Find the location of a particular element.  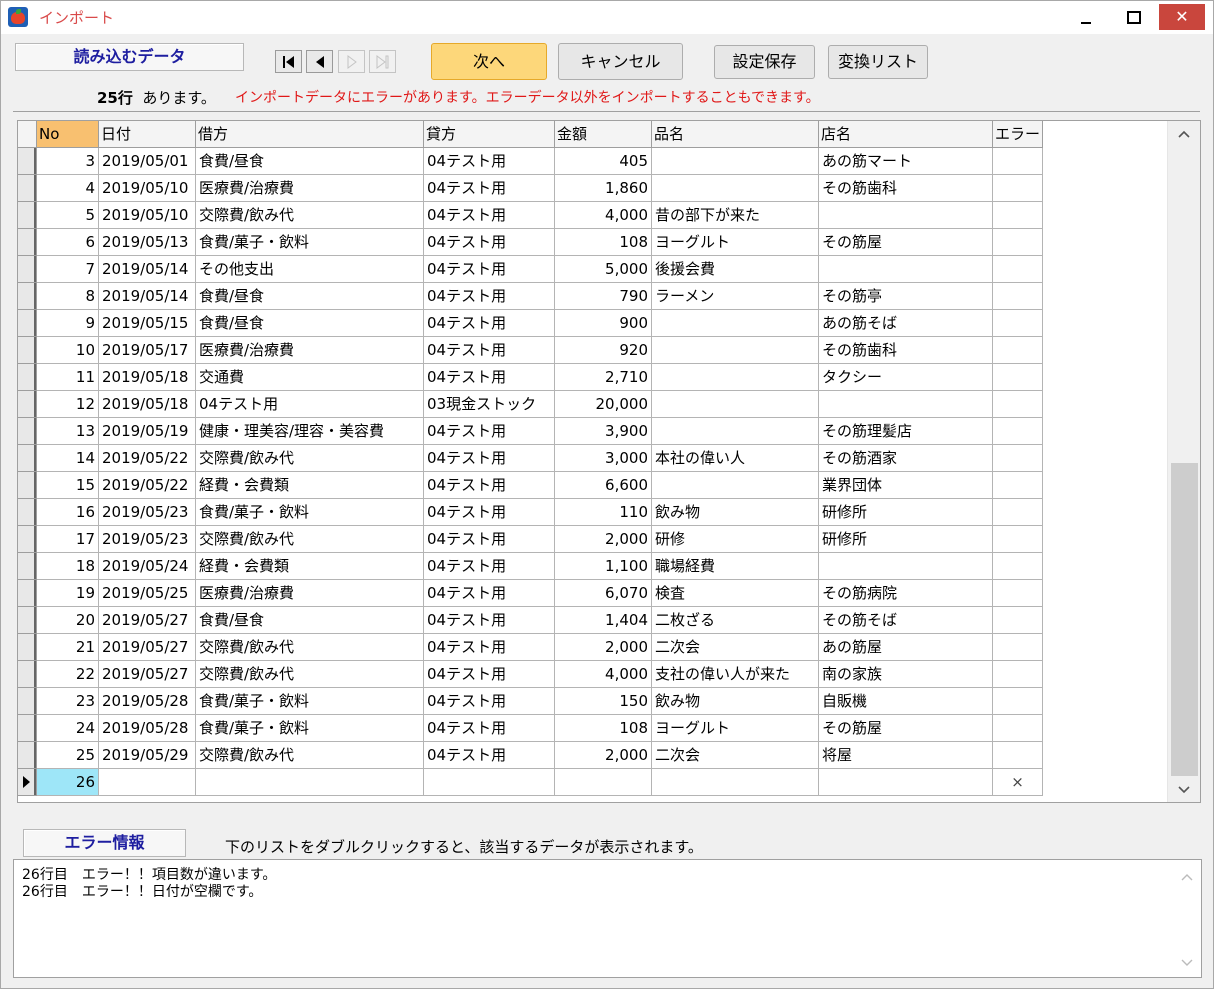

cell-date: 2019/05/25 is located at coordinates (147, 593).